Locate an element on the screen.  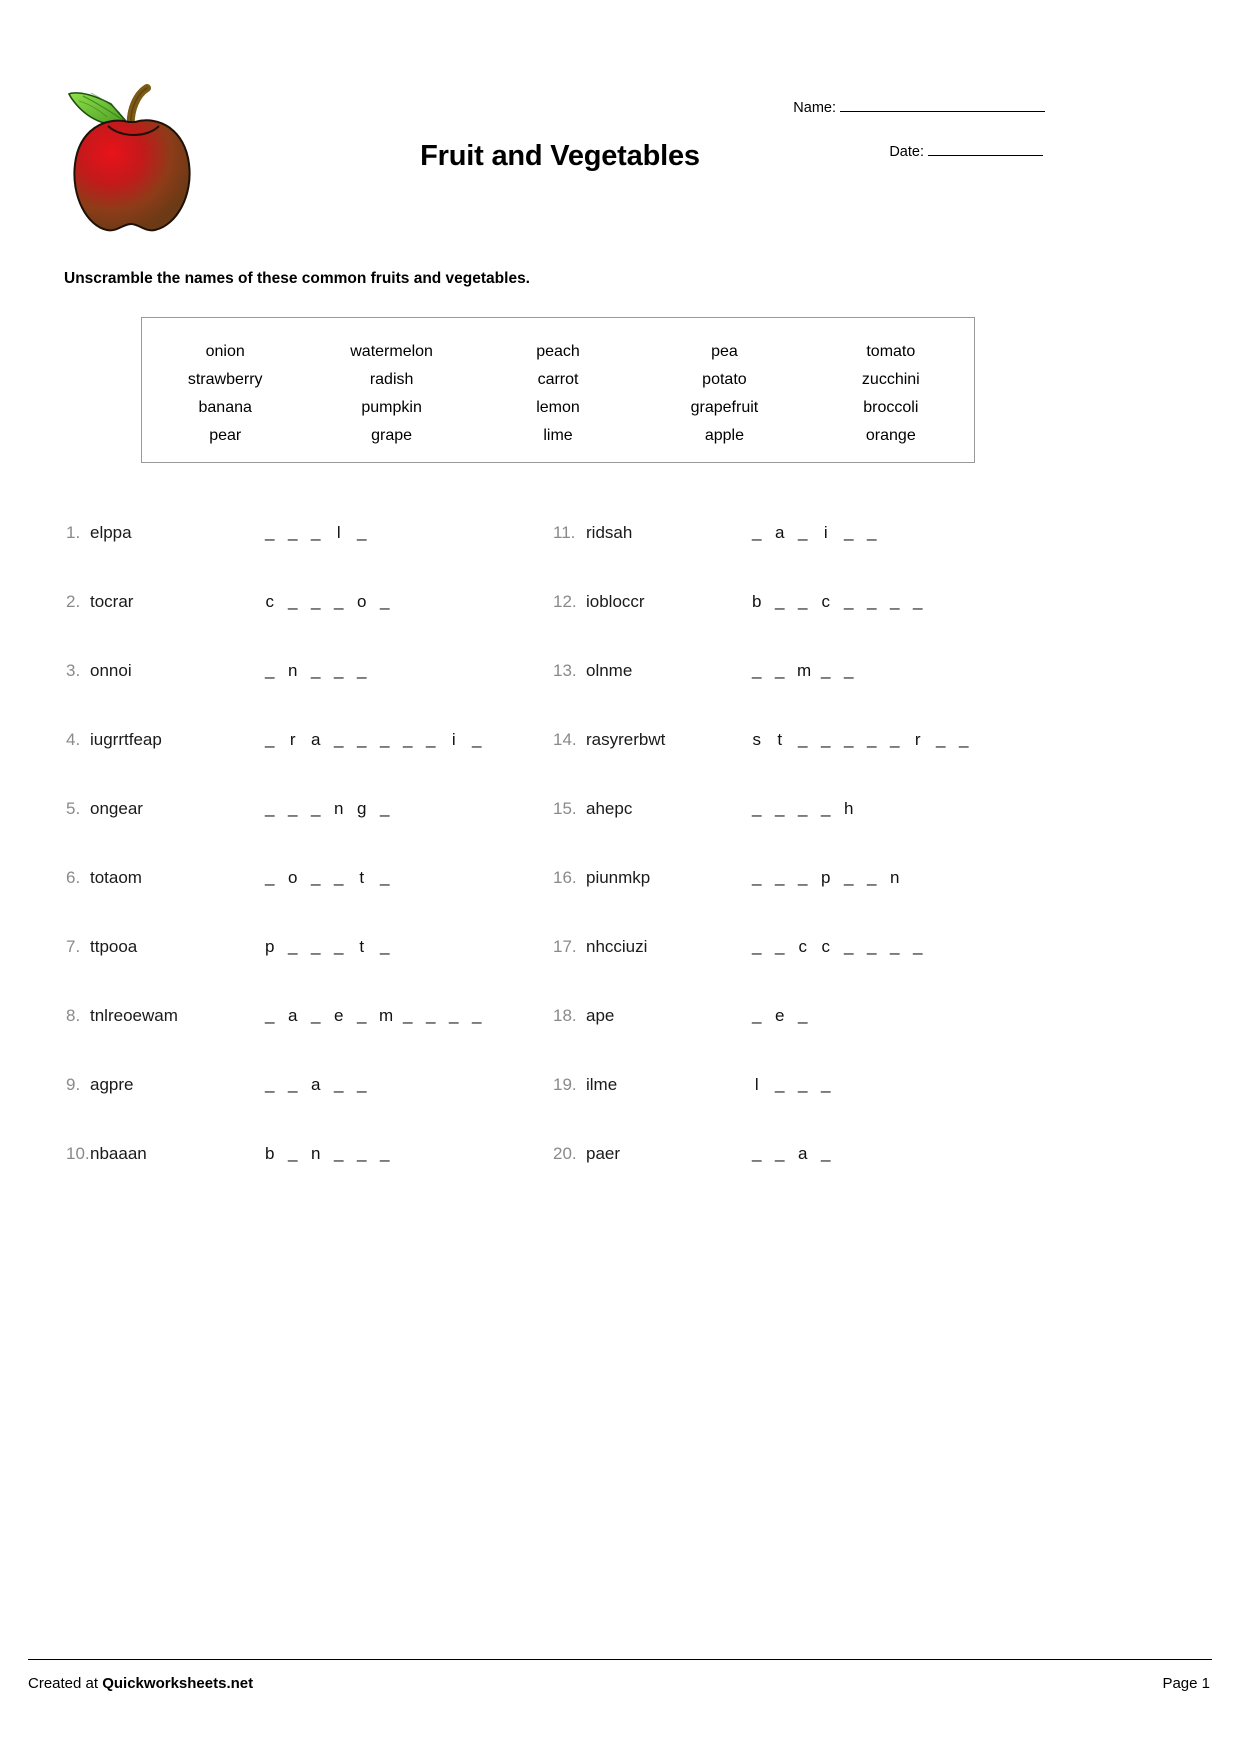
answer-slots: c _ _ _ o _ is located at coordinates (333, 601).